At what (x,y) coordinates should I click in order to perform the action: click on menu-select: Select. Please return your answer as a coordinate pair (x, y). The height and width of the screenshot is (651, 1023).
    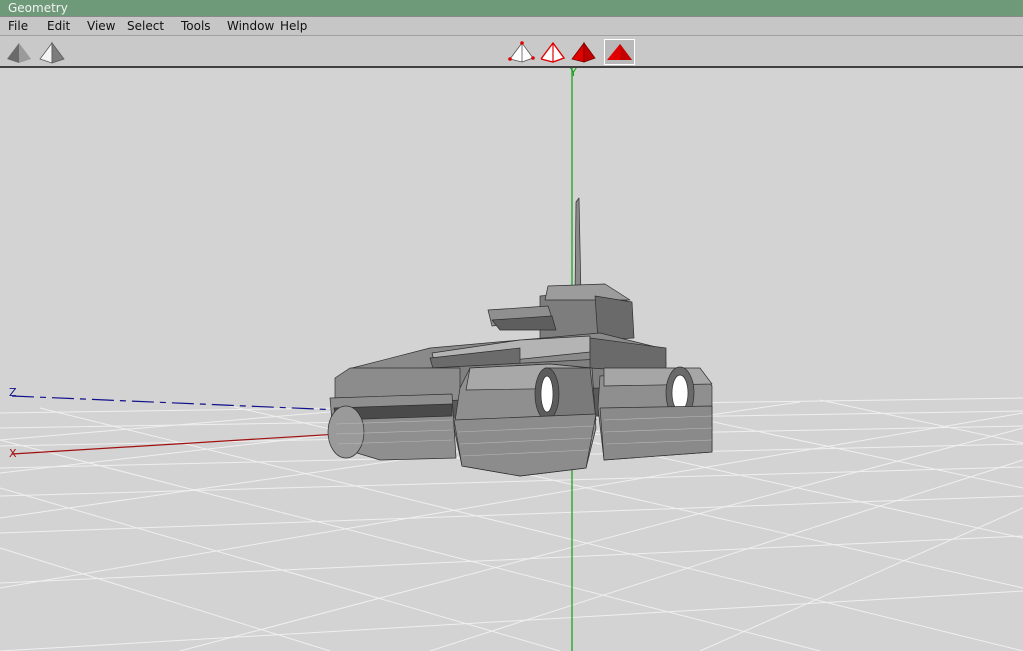
    Looking at the image, I should click on (145, 26).